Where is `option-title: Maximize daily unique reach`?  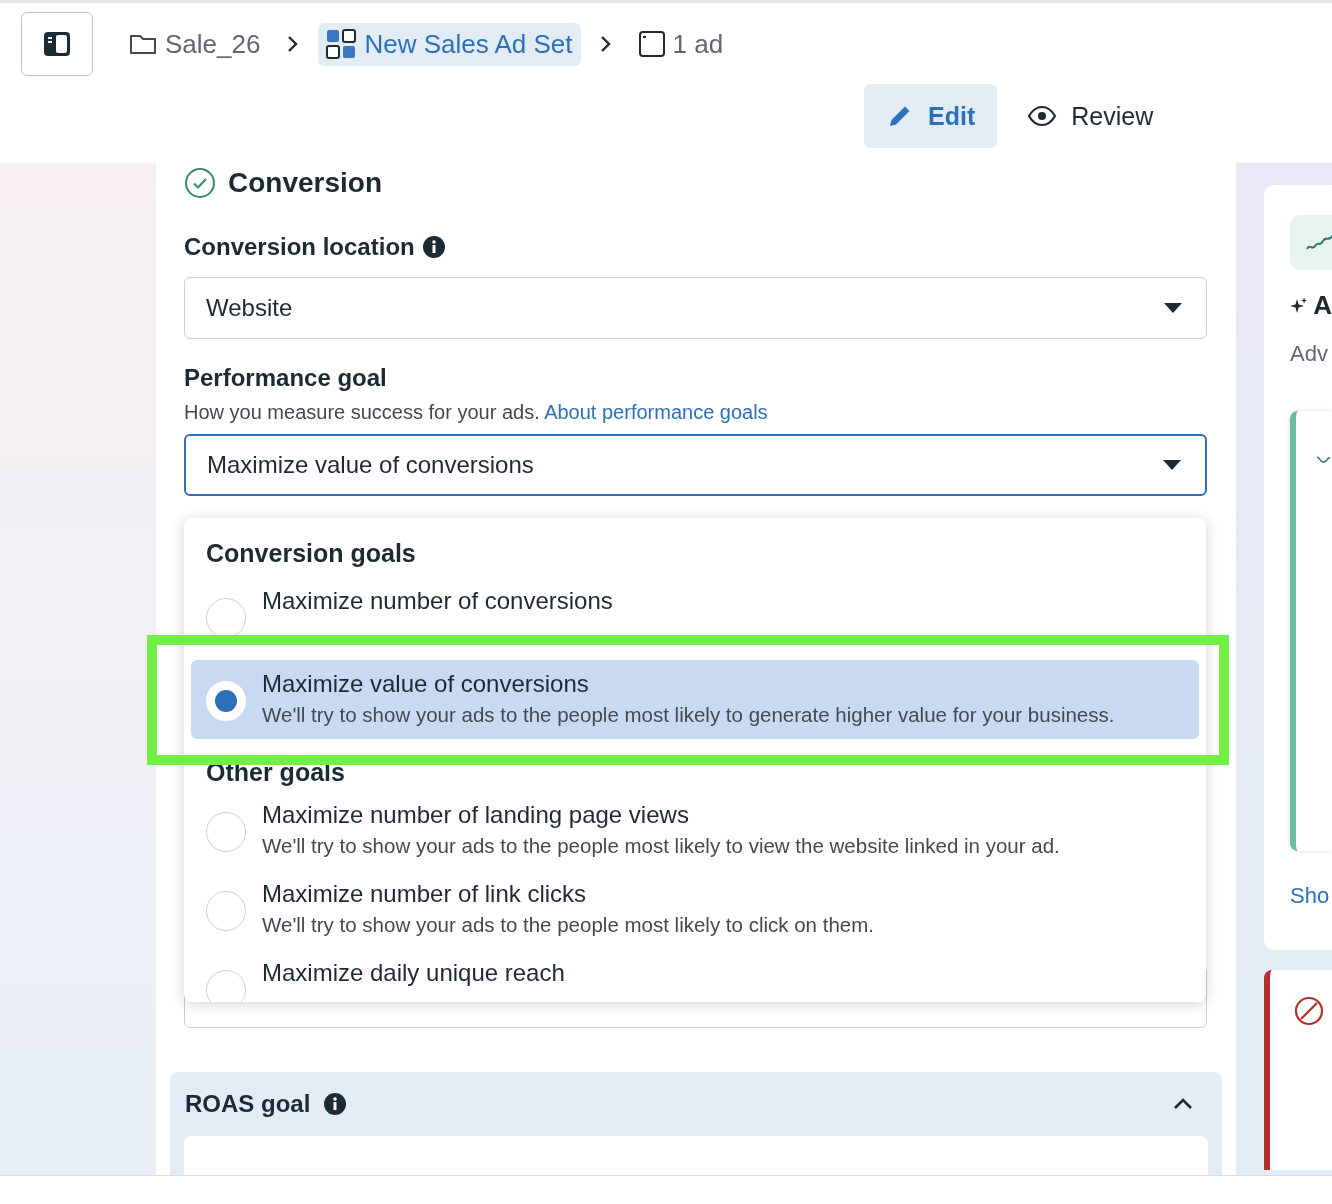
option-title: Maximize daily unique reach is located at coordinates (413, 973).